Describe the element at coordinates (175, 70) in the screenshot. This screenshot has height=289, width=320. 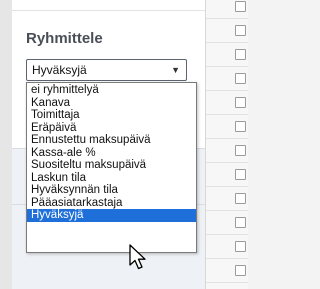
I see `chevron-down-icon: ▼` at that location.